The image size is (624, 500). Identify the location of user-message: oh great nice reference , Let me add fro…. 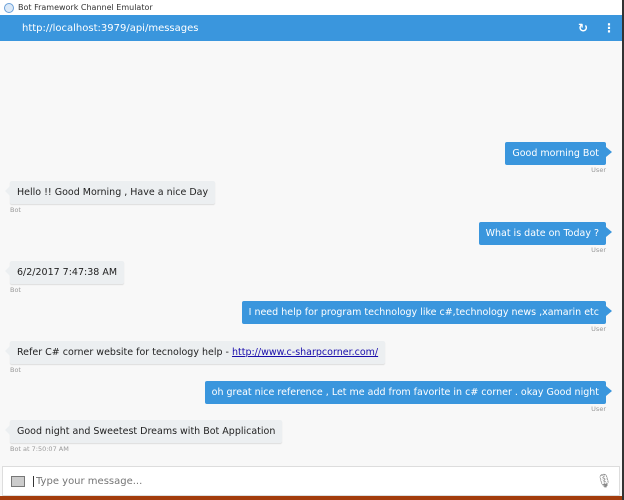
(408, 392).